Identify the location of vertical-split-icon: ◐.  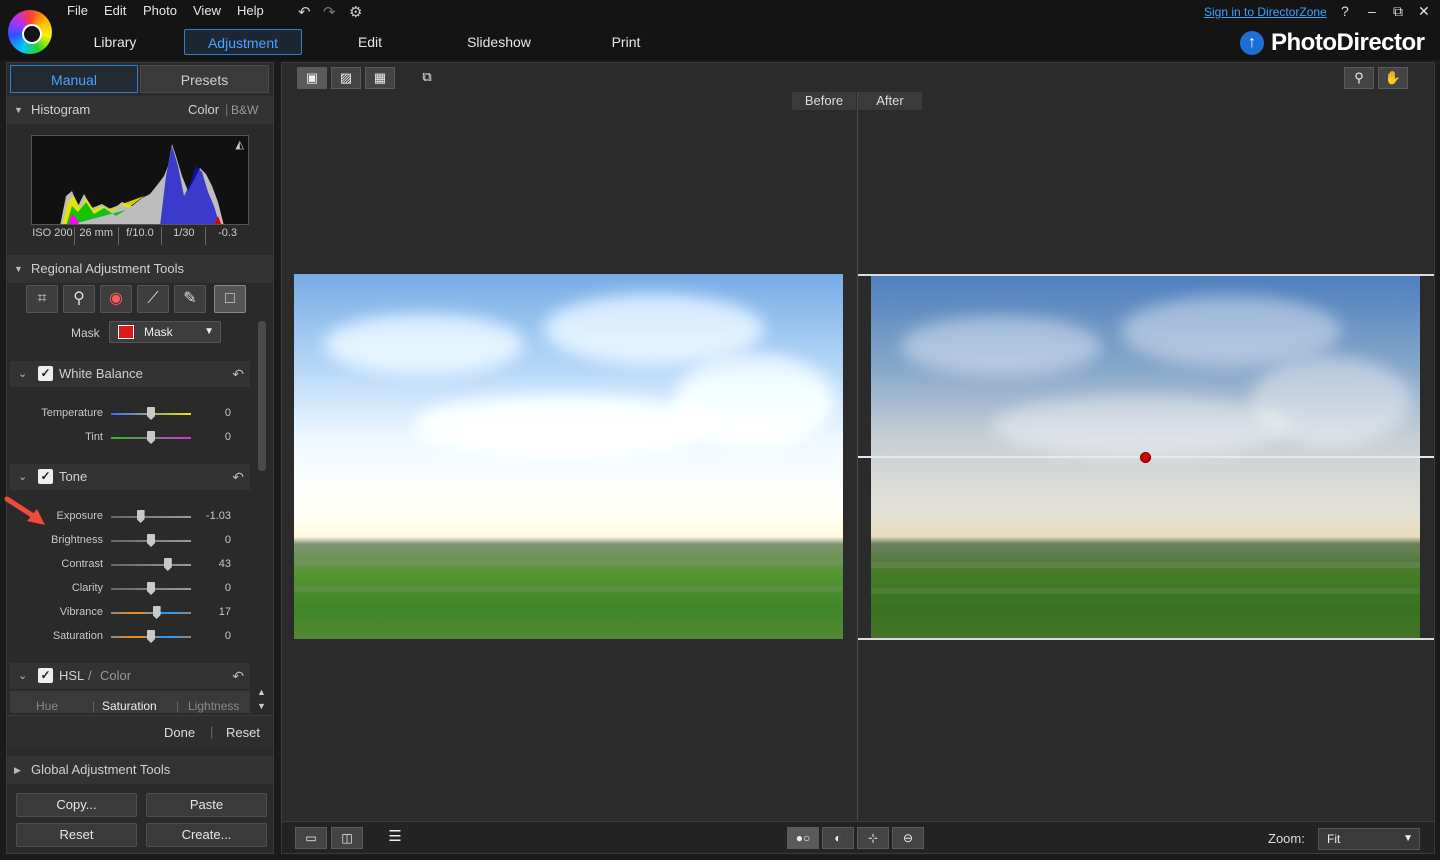
(838, 838).